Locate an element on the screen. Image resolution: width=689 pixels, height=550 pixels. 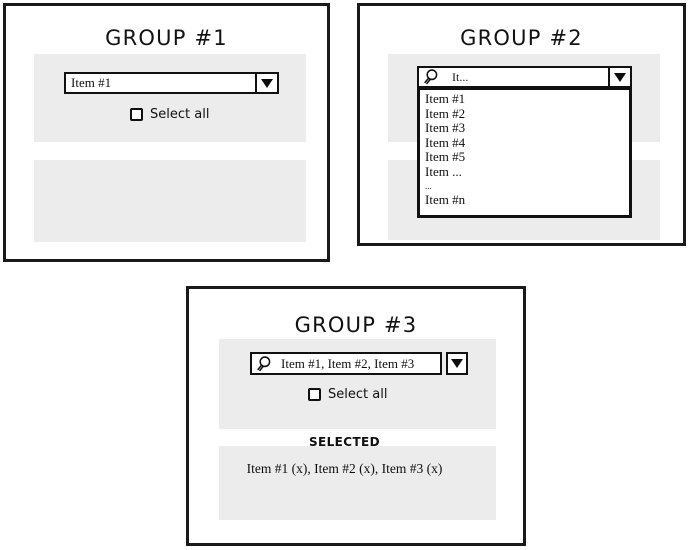
group-3-search-field: Item #1, Item #2, Item #3 is located at coordinates (346, 363).